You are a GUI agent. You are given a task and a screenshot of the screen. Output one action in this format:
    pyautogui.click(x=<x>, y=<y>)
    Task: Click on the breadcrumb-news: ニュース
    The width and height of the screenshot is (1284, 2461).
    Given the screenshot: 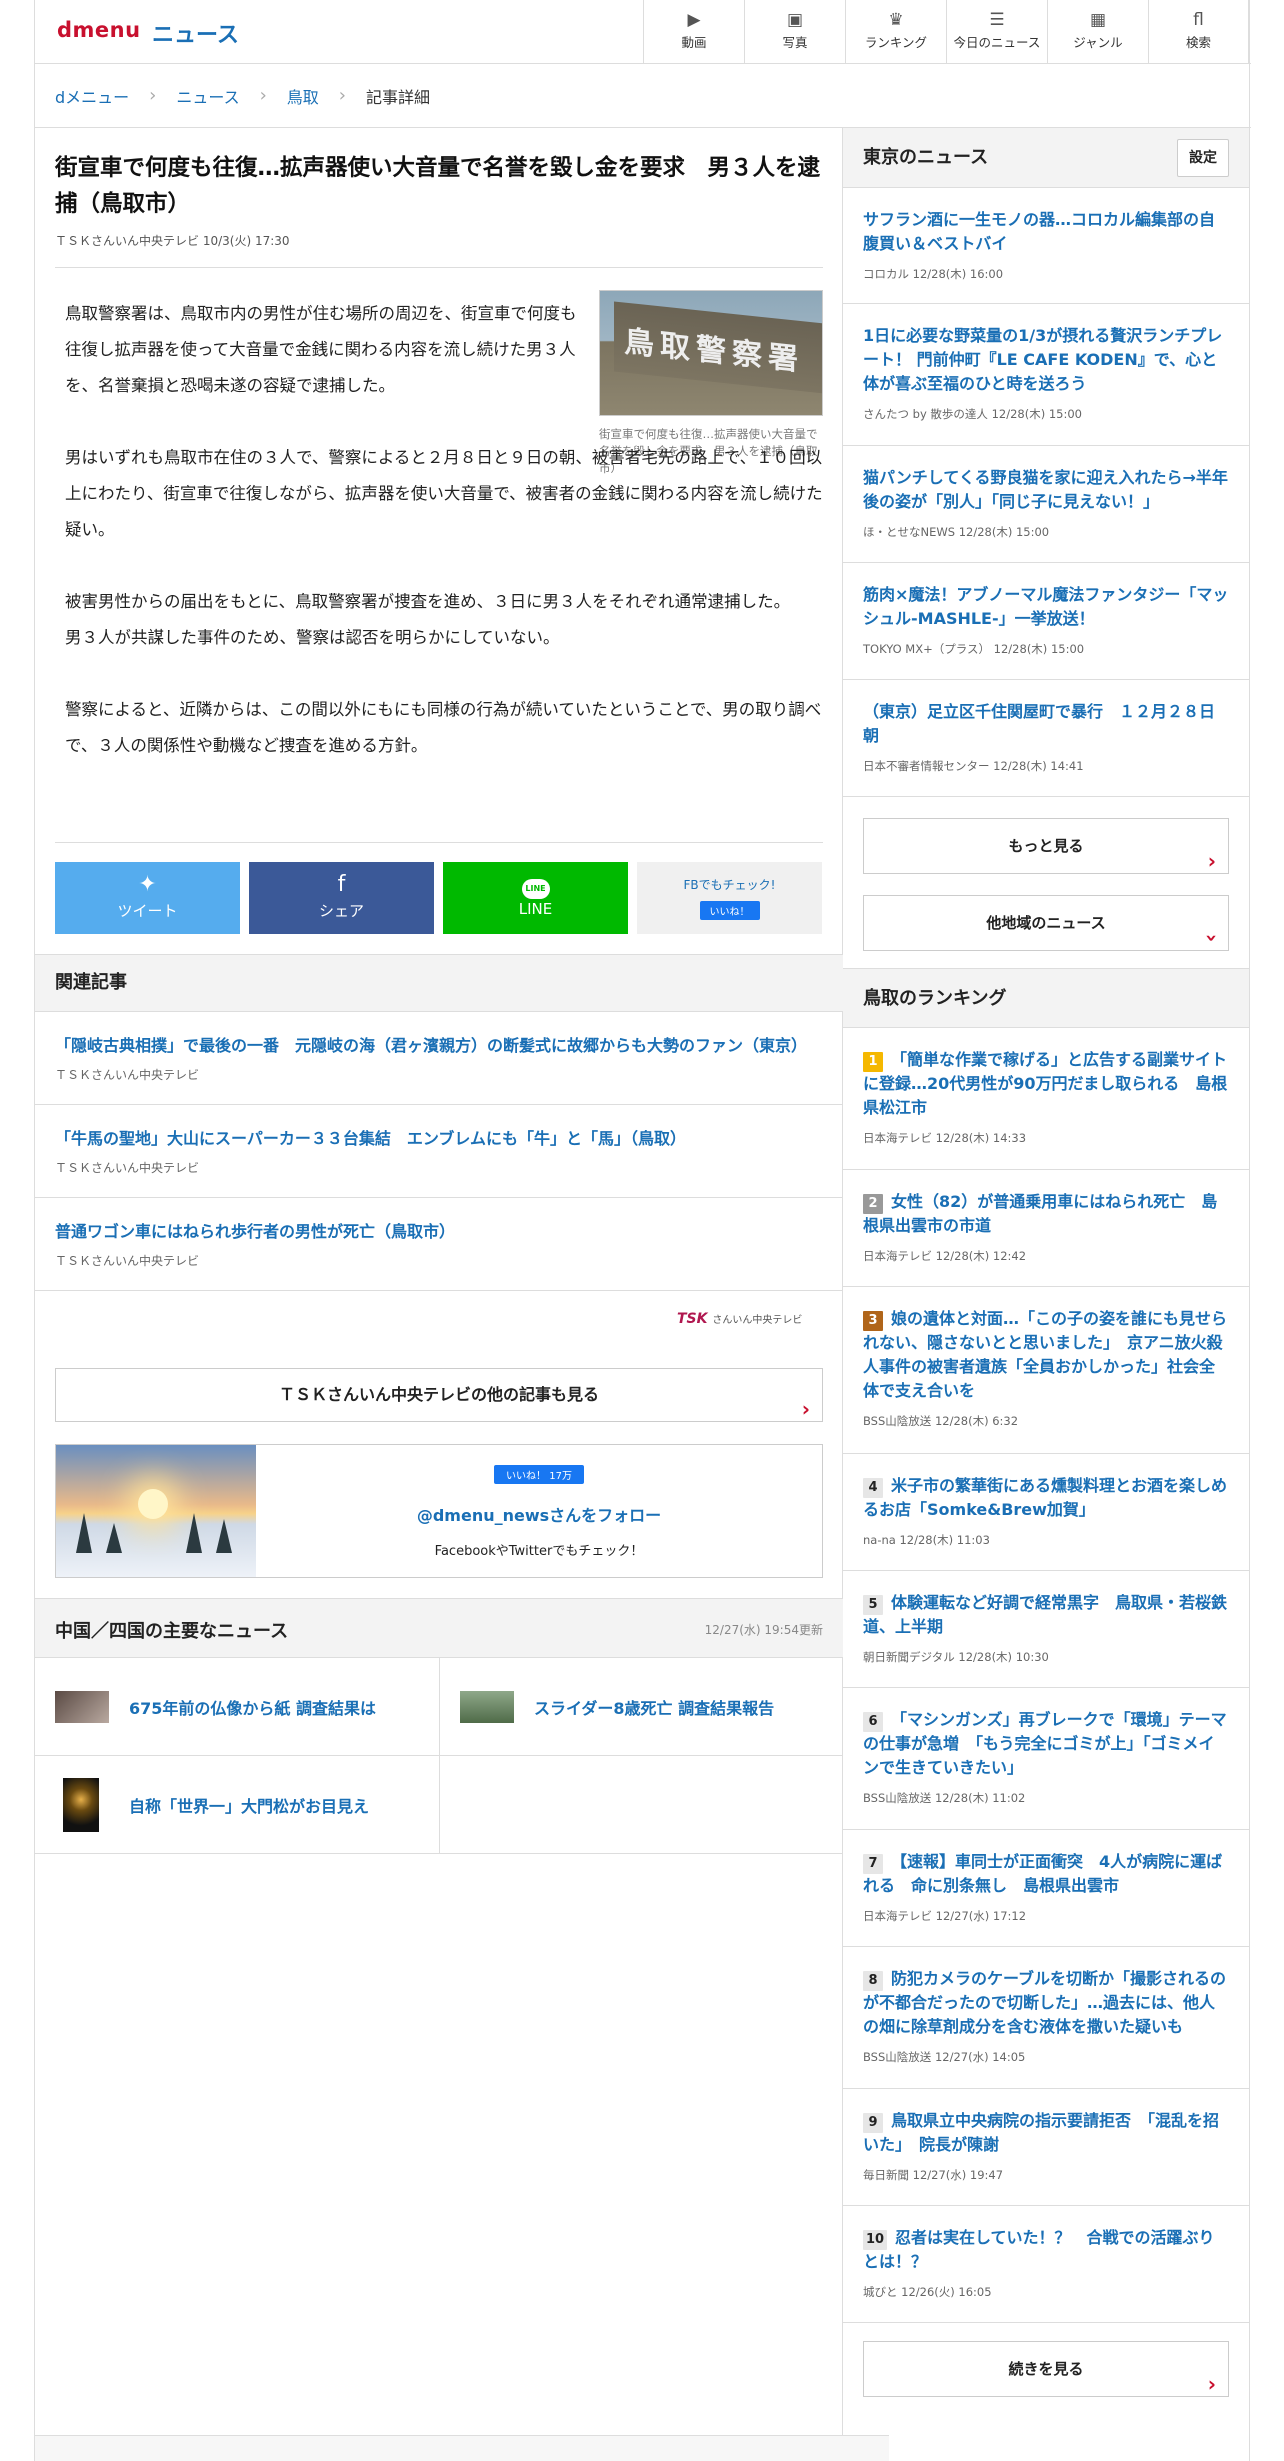 What is the action you would take?
    pyautogui.click(x=207, y=96)
    